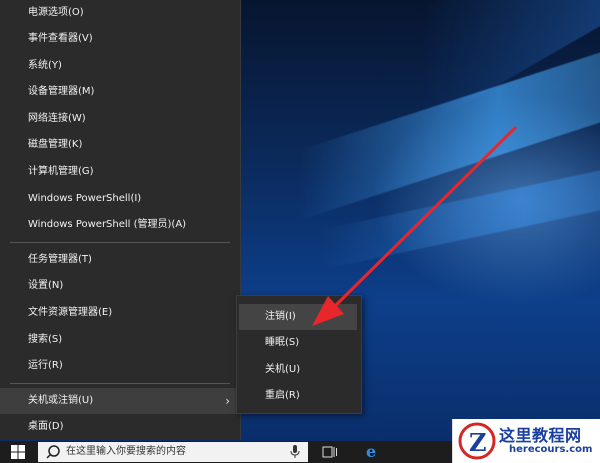 This screenshot has height=463, width=600. I want to click on microphone-icon, so click(295, 452).